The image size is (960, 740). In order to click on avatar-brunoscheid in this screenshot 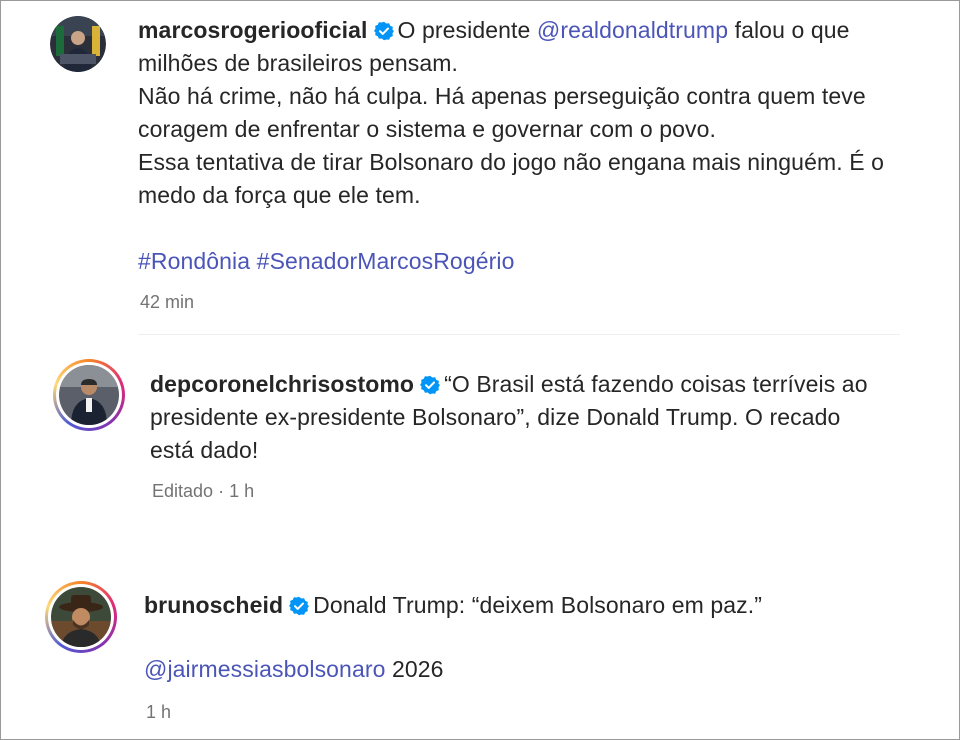, I will do `click(81, 617)`.